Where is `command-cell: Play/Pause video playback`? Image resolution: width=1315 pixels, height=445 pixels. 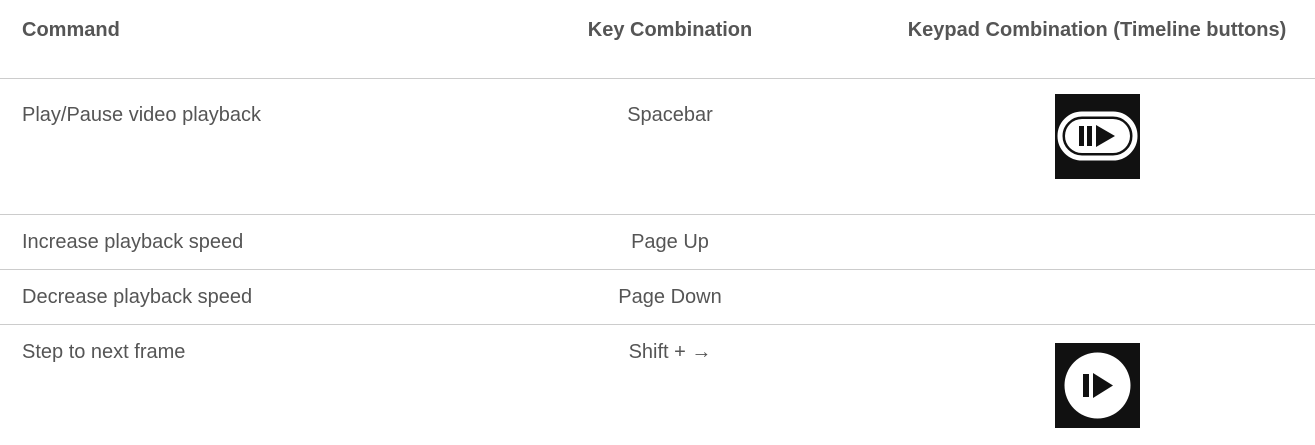
command-cell: Play/Pause video playback is located at coordinates (142, 115).